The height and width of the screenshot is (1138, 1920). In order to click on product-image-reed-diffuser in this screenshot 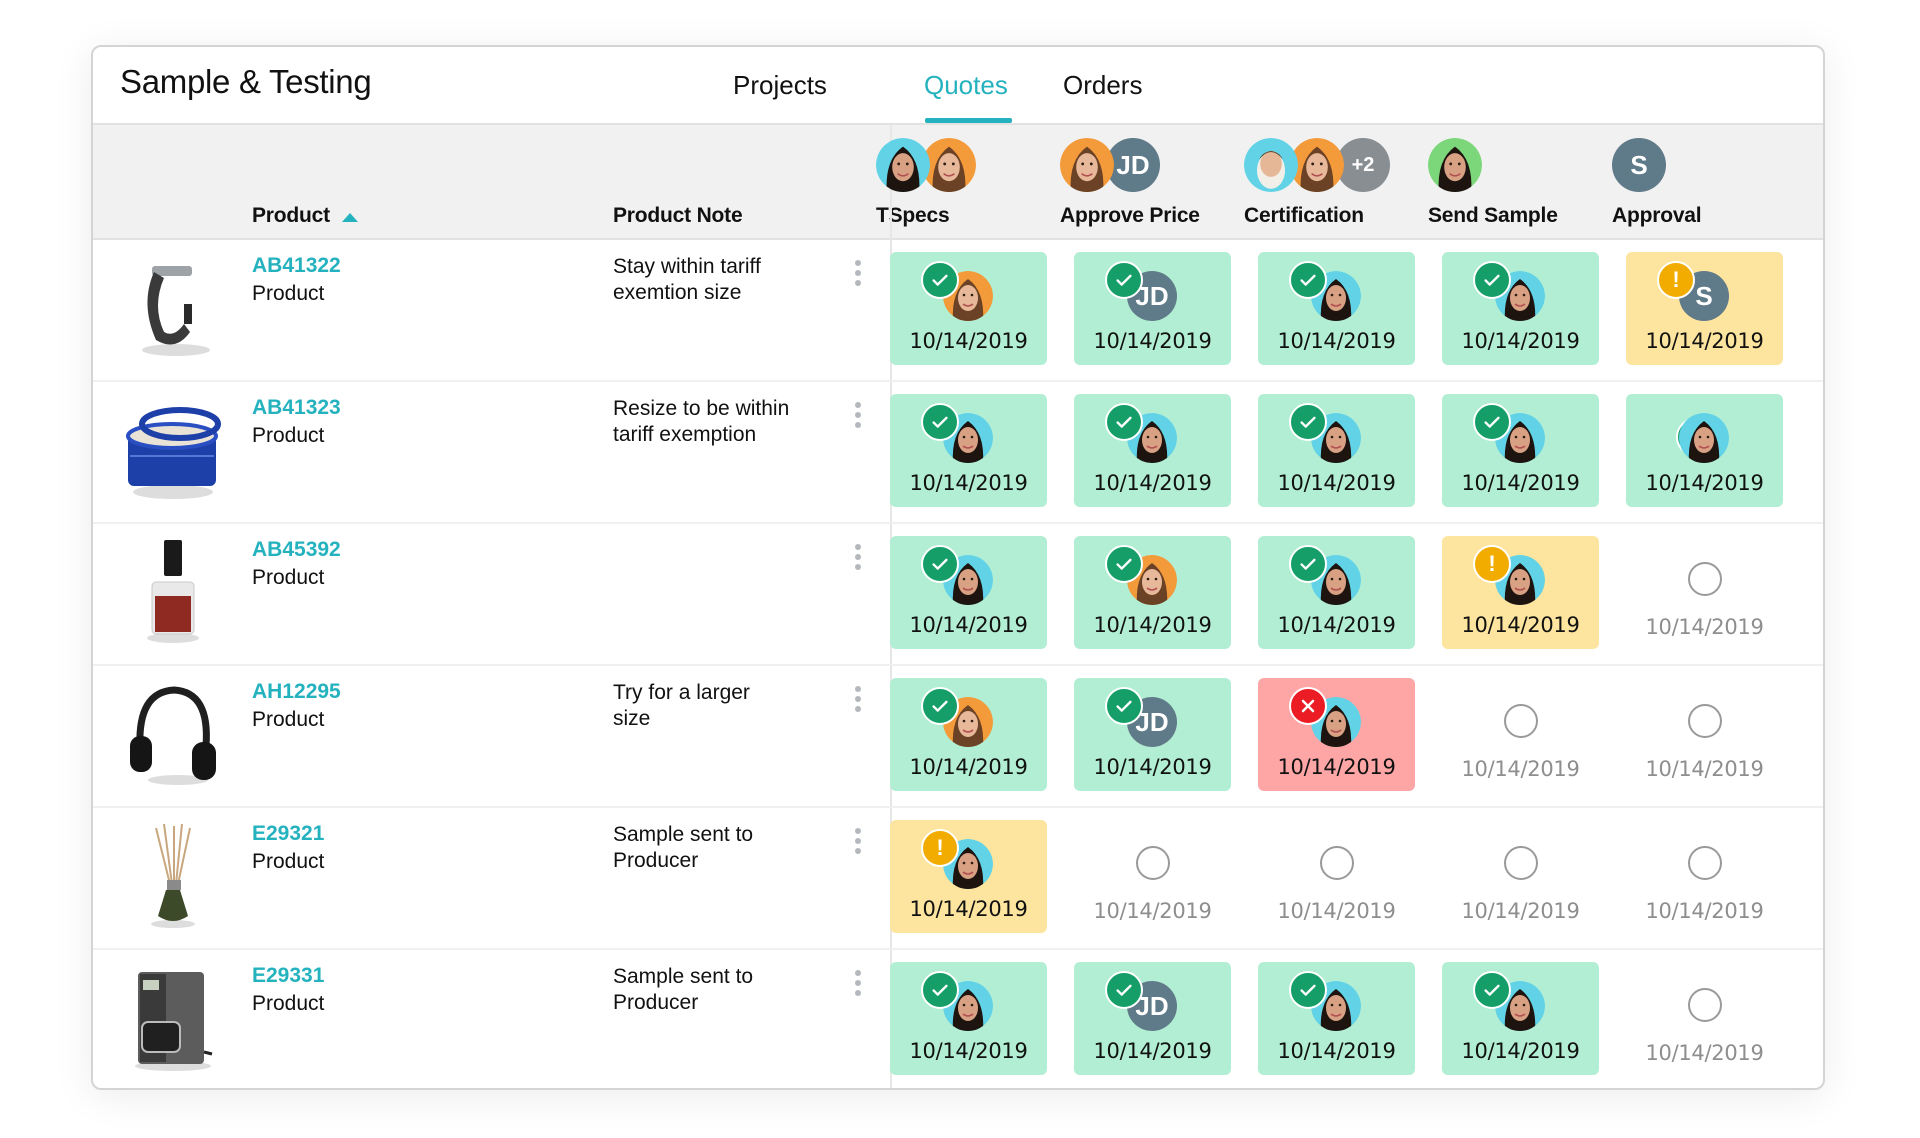, I will do `click(173, 877)`.